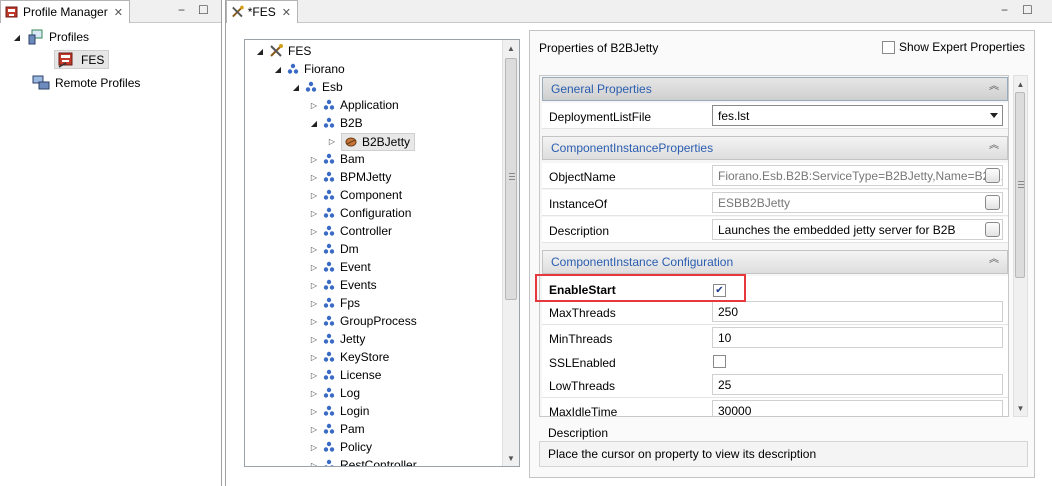  What do you see at coordinates (355, 195) in the screenshot?
I see `tree-item-component: ▷ Component` at bounding box center [355, 195].